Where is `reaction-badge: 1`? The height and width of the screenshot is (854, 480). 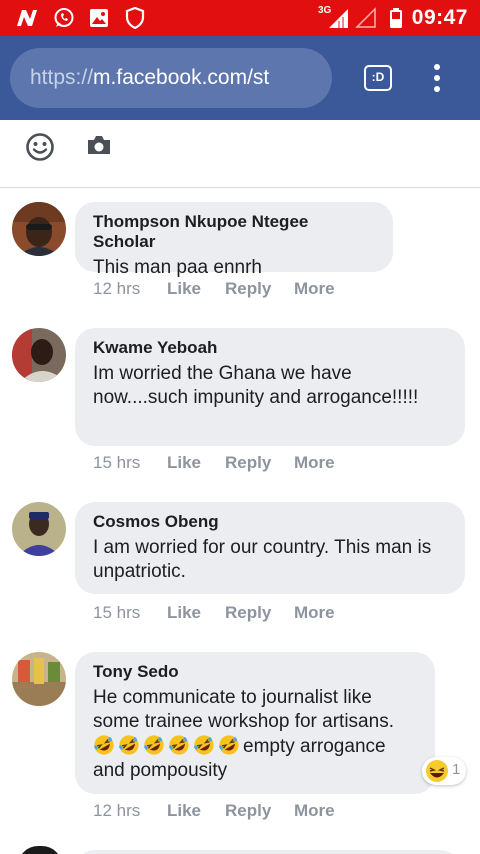 reaction-badge: 1 is located at coordinates (444, 771).